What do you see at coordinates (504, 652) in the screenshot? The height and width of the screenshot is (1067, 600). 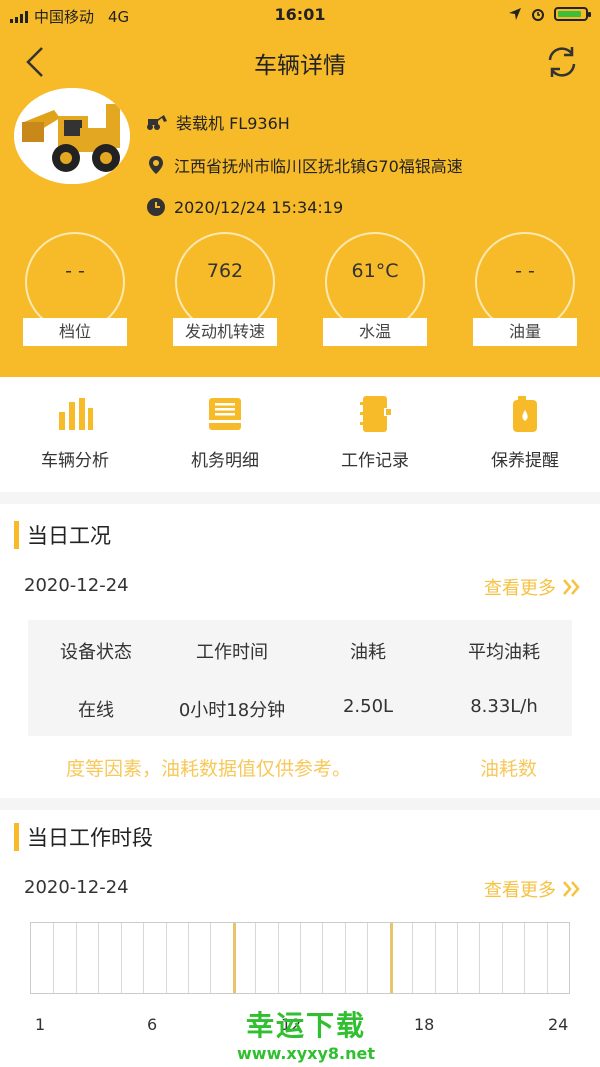 I see `table-header: 平均油耗` at bounding box center [504, 652].